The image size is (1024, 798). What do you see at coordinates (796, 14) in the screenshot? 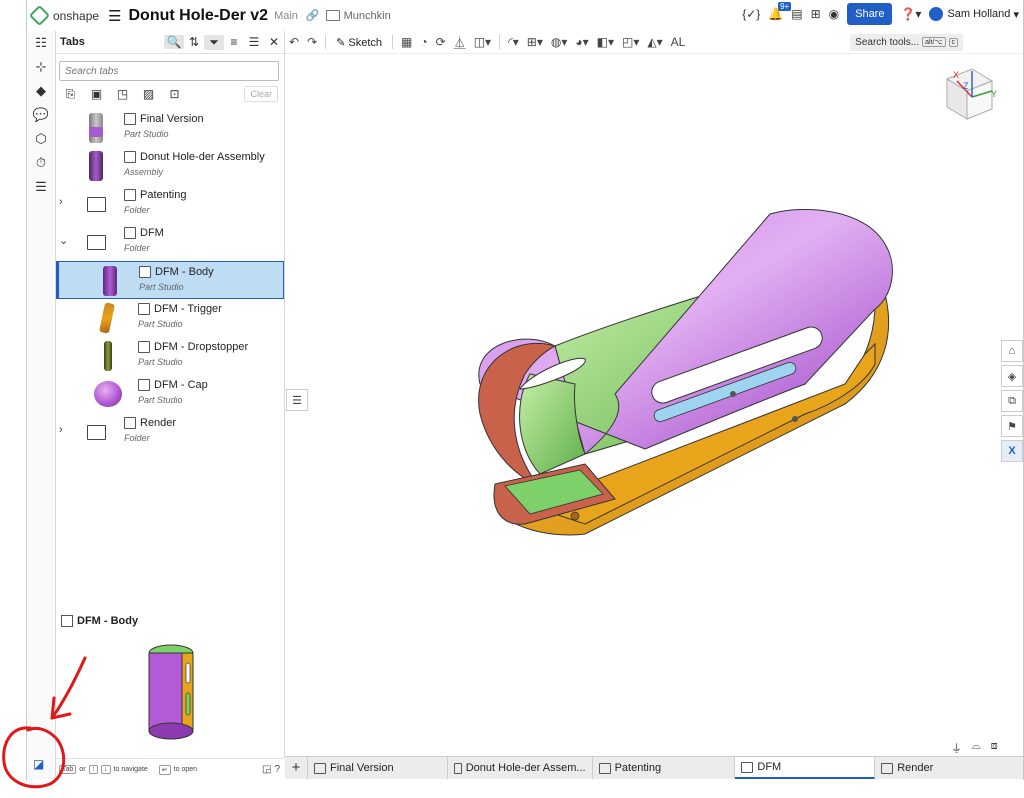
I see `release-icon: ▤` at bounding box center [796, 14].